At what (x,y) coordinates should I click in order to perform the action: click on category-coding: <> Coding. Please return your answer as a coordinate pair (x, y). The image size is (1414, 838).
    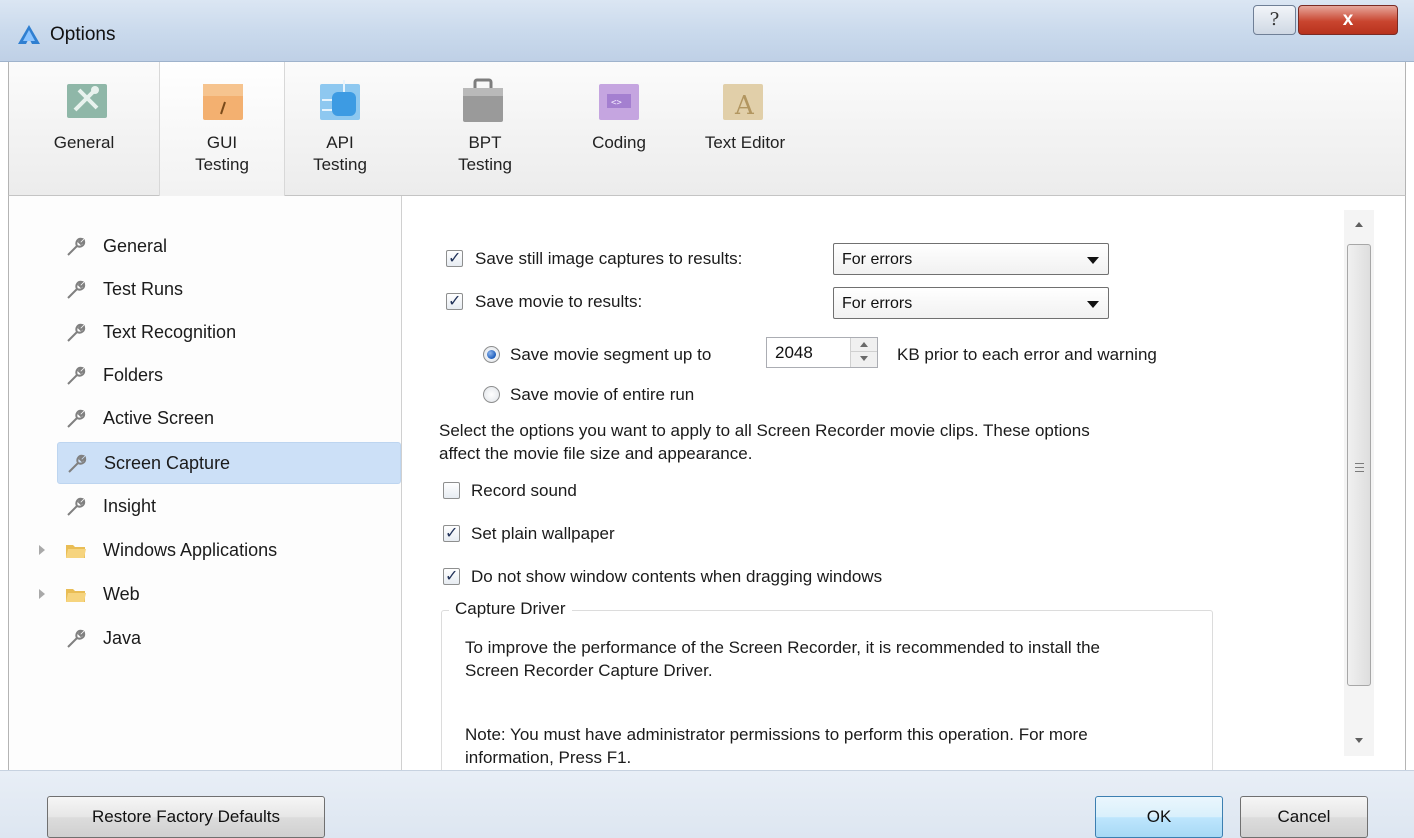
    Looking at the image, I should click on (619, 129).